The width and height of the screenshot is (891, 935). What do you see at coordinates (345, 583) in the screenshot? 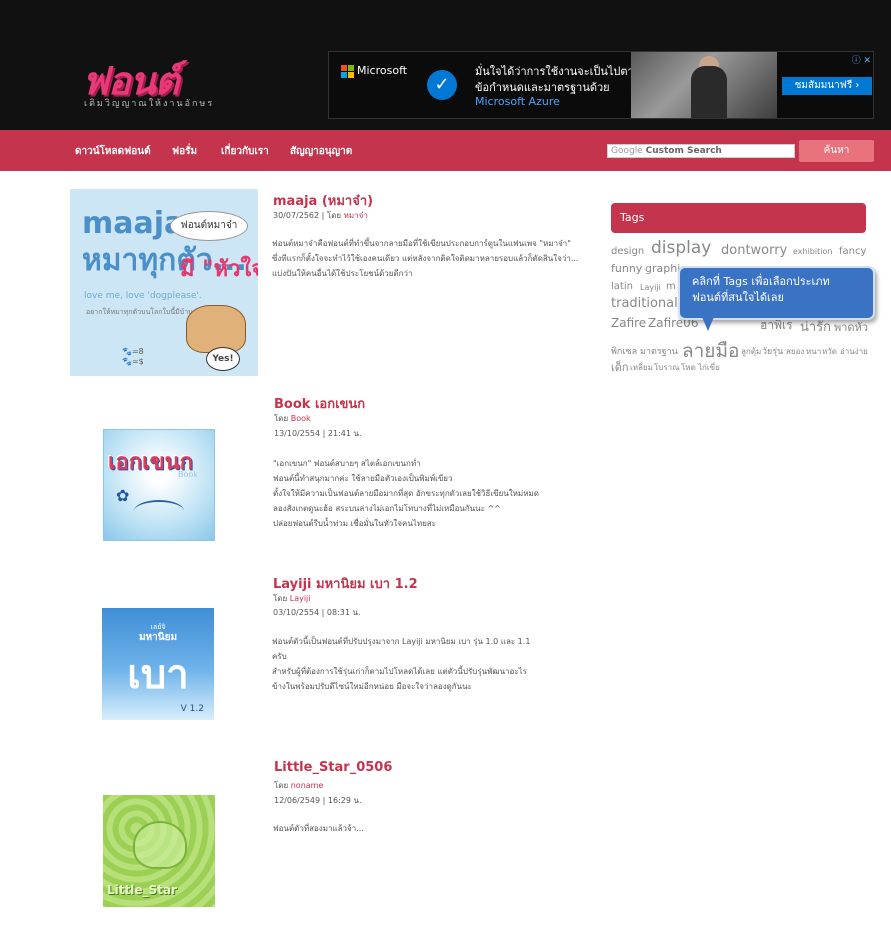
I see `post-title: Layiji มหานิยม เบา 1.2` at bounding box center [345, 583].